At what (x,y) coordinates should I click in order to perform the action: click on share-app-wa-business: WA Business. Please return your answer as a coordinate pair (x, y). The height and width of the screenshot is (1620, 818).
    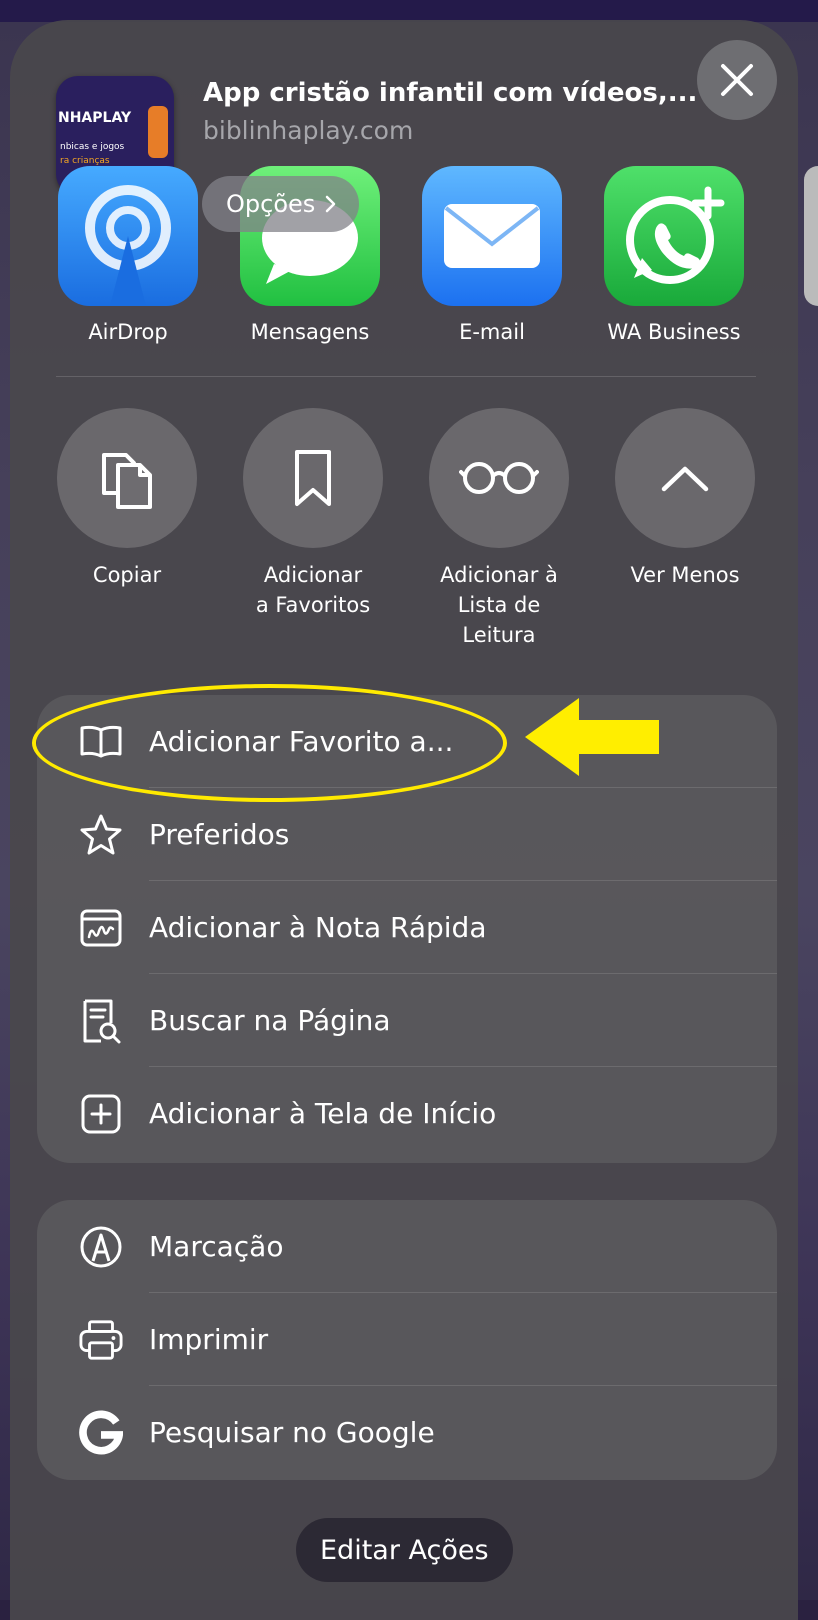
    Looking at the image, I should click on (674, 255).